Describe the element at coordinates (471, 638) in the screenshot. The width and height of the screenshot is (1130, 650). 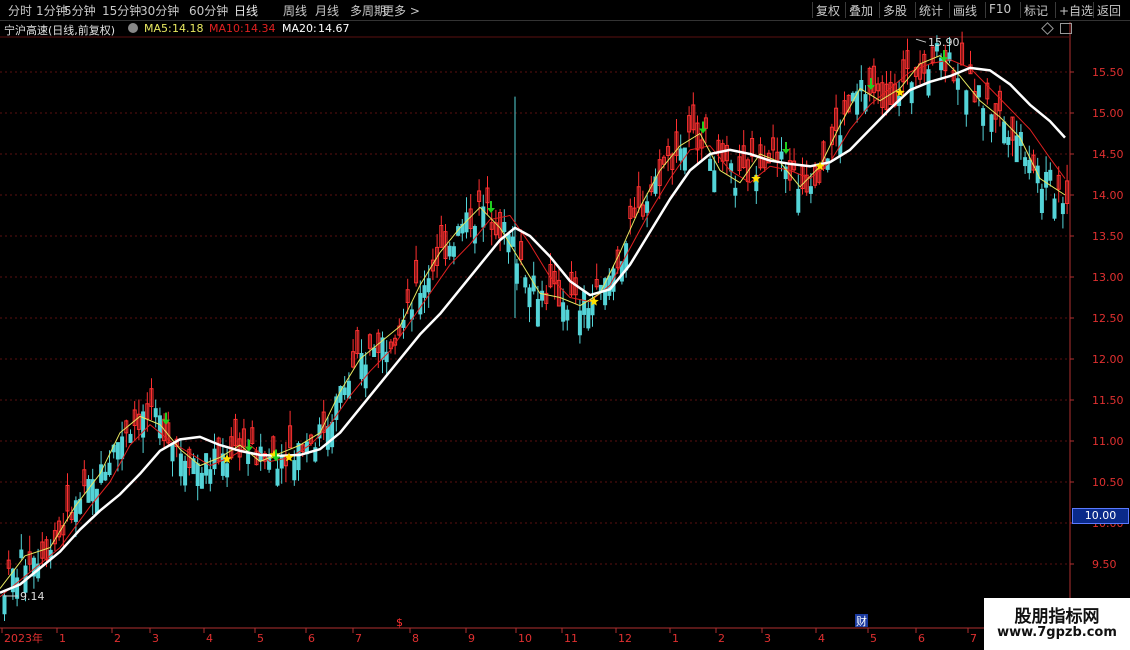
I see `x-tick-label: 9` at that location.